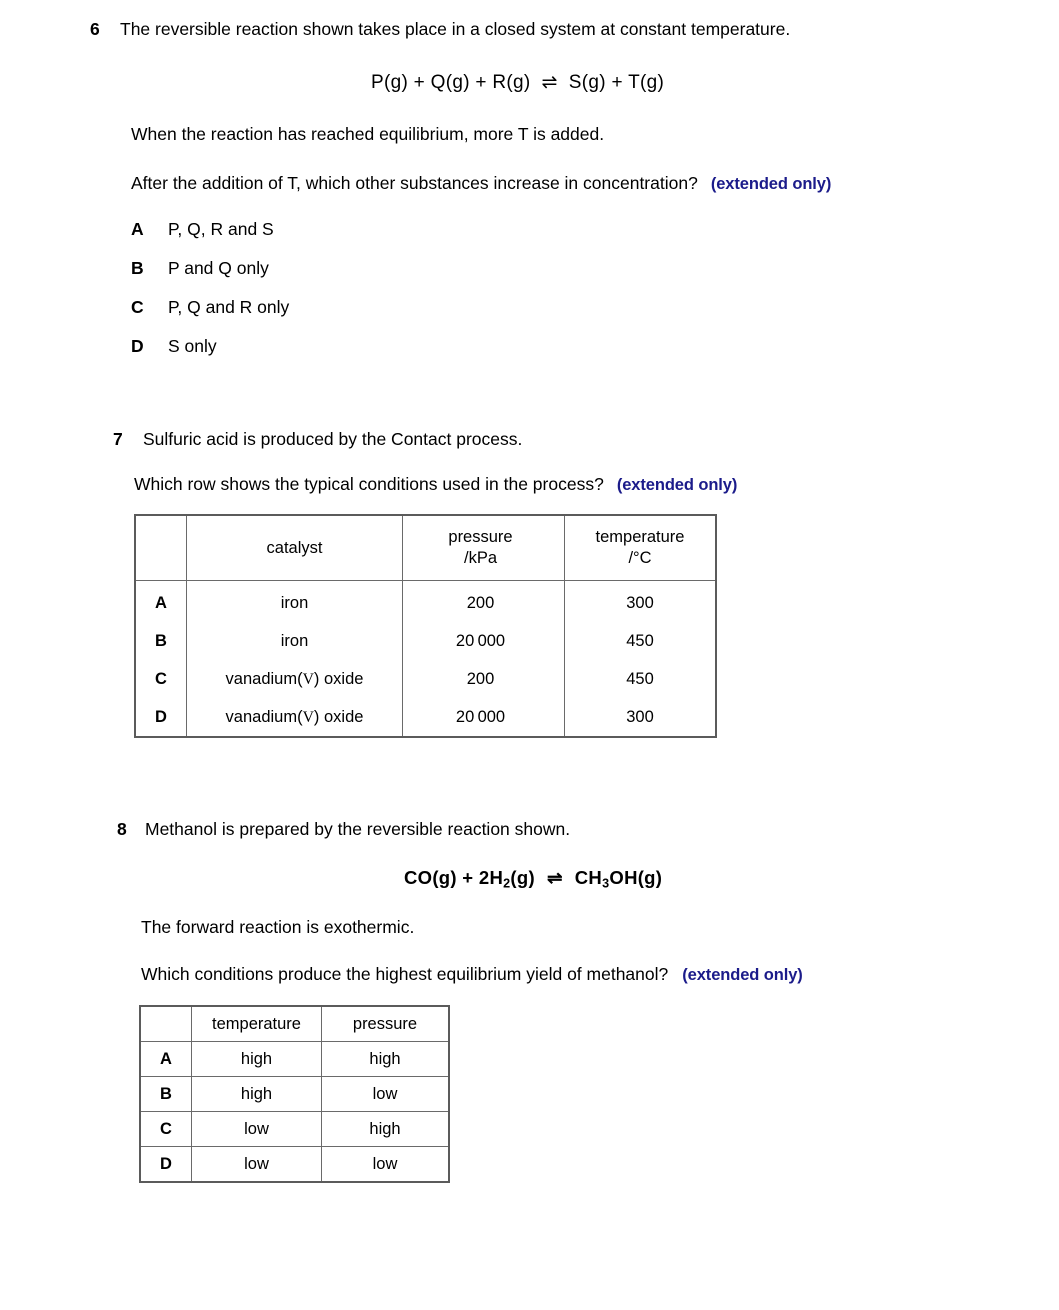 Image resolution: width=1059 pixels, height=1310 pixels. I want to click on option-c-letter: C, so click(137, 307).